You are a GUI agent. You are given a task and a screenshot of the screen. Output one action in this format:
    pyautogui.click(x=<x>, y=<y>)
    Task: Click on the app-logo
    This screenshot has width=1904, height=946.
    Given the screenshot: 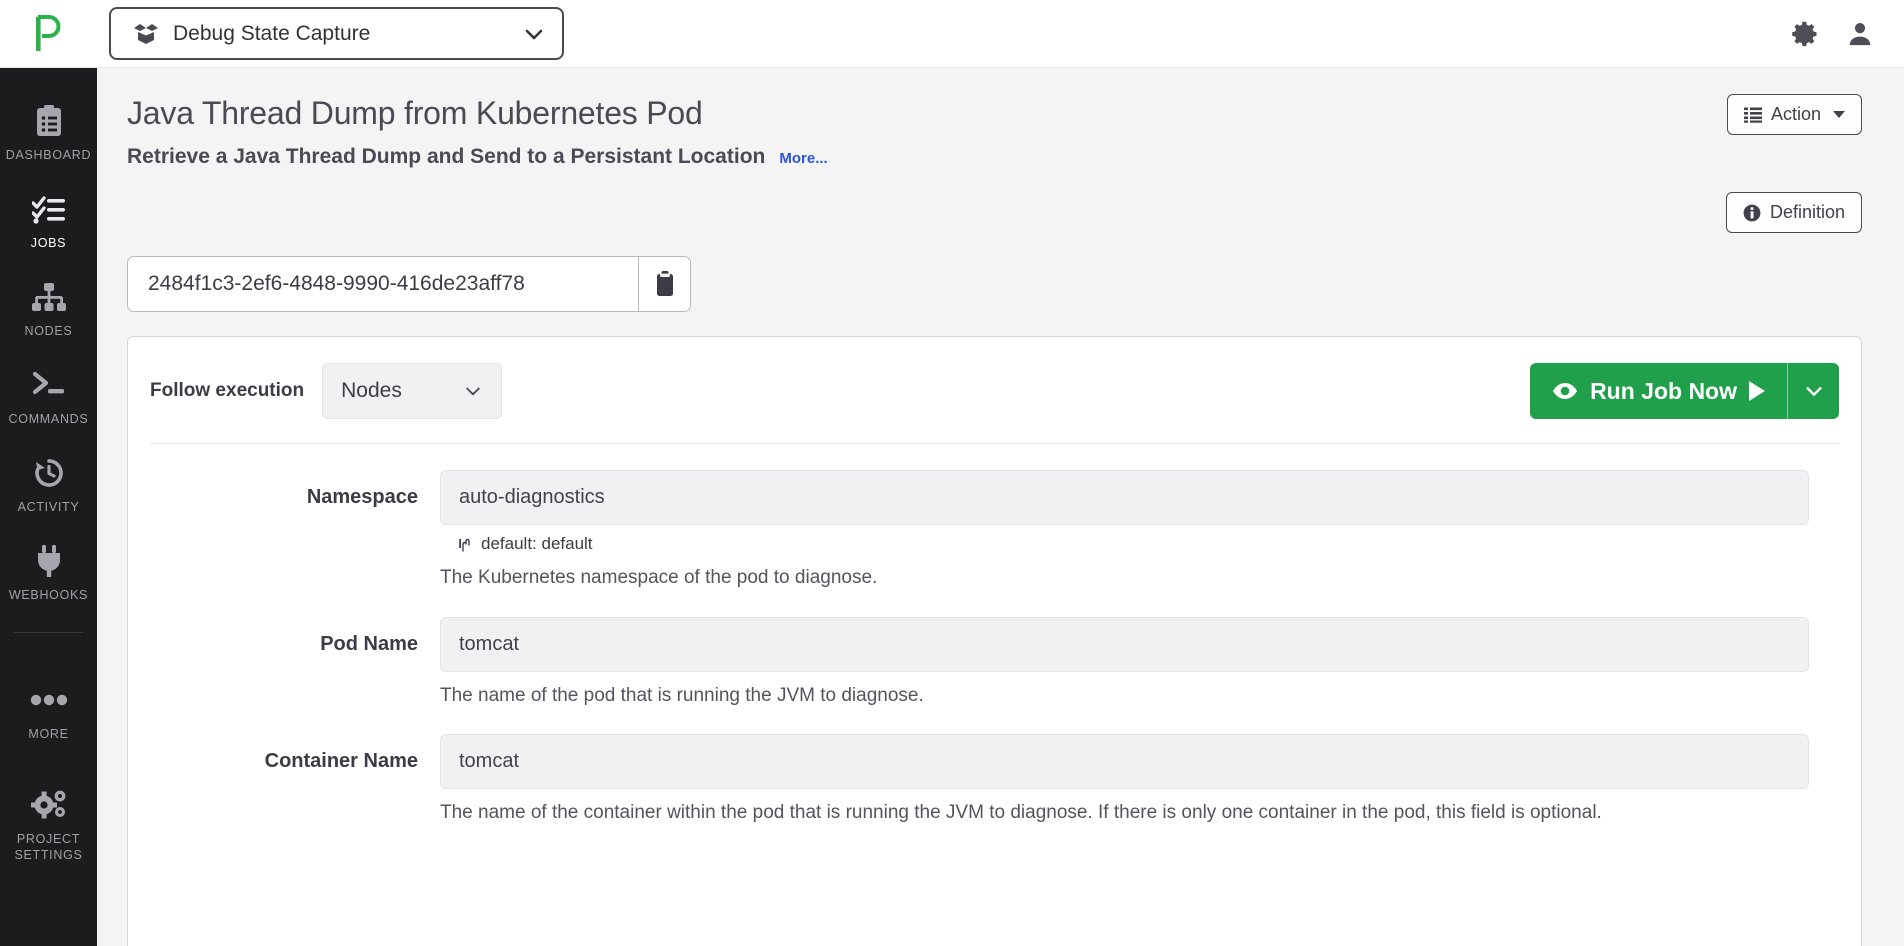 What is the action you would take?
    pyautogui.click(x=48, y=34)
    